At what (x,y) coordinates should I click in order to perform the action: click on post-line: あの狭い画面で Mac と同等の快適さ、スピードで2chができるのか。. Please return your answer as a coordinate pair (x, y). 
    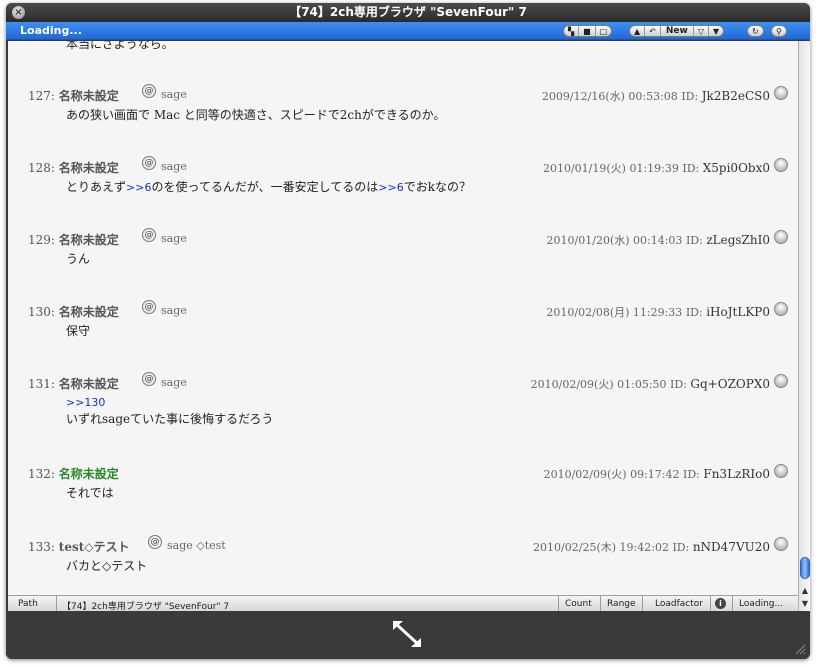
    Looking at the image, I should click on (256, 115).